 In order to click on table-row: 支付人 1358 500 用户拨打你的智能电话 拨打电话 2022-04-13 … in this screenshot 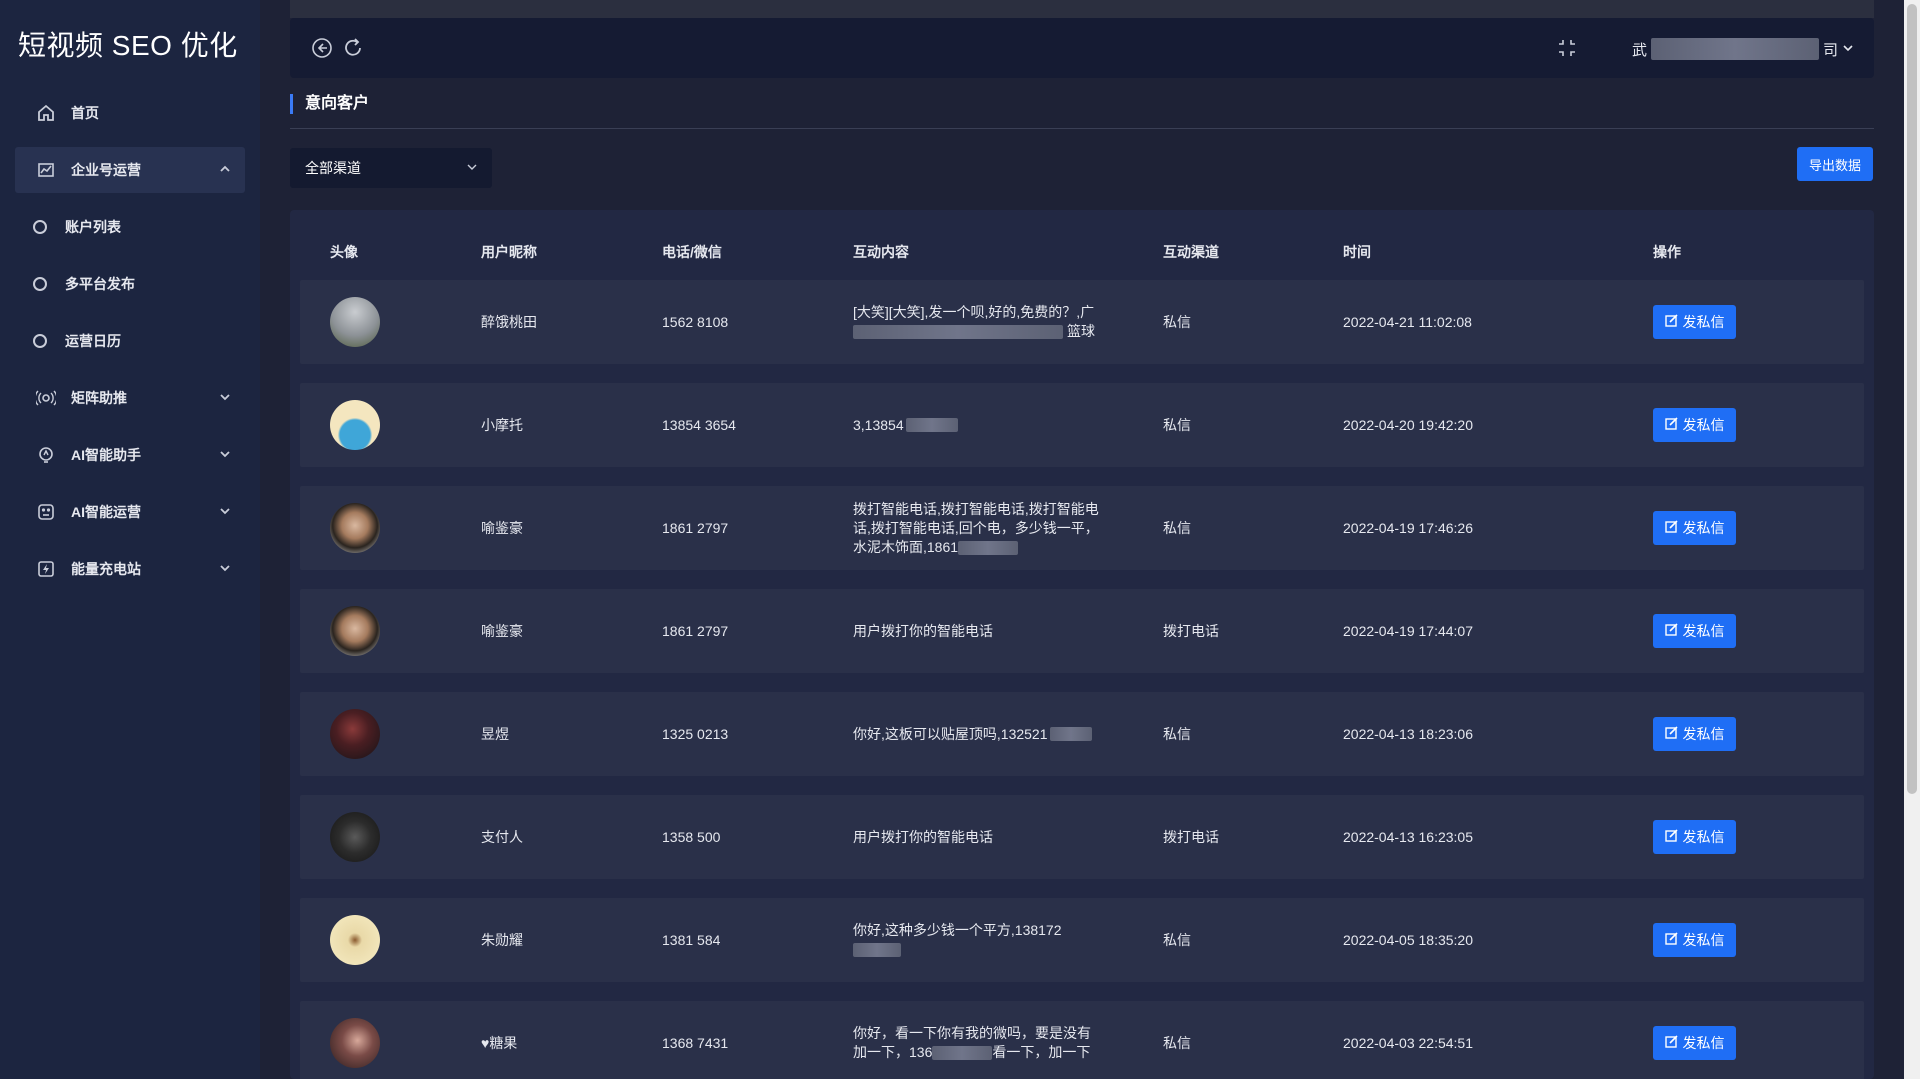, I will do `click(1082, 837)`.